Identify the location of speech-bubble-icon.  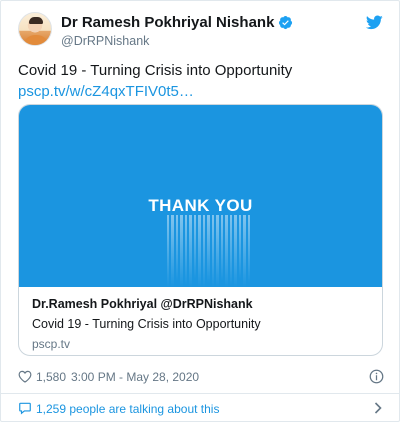
(25, 408).